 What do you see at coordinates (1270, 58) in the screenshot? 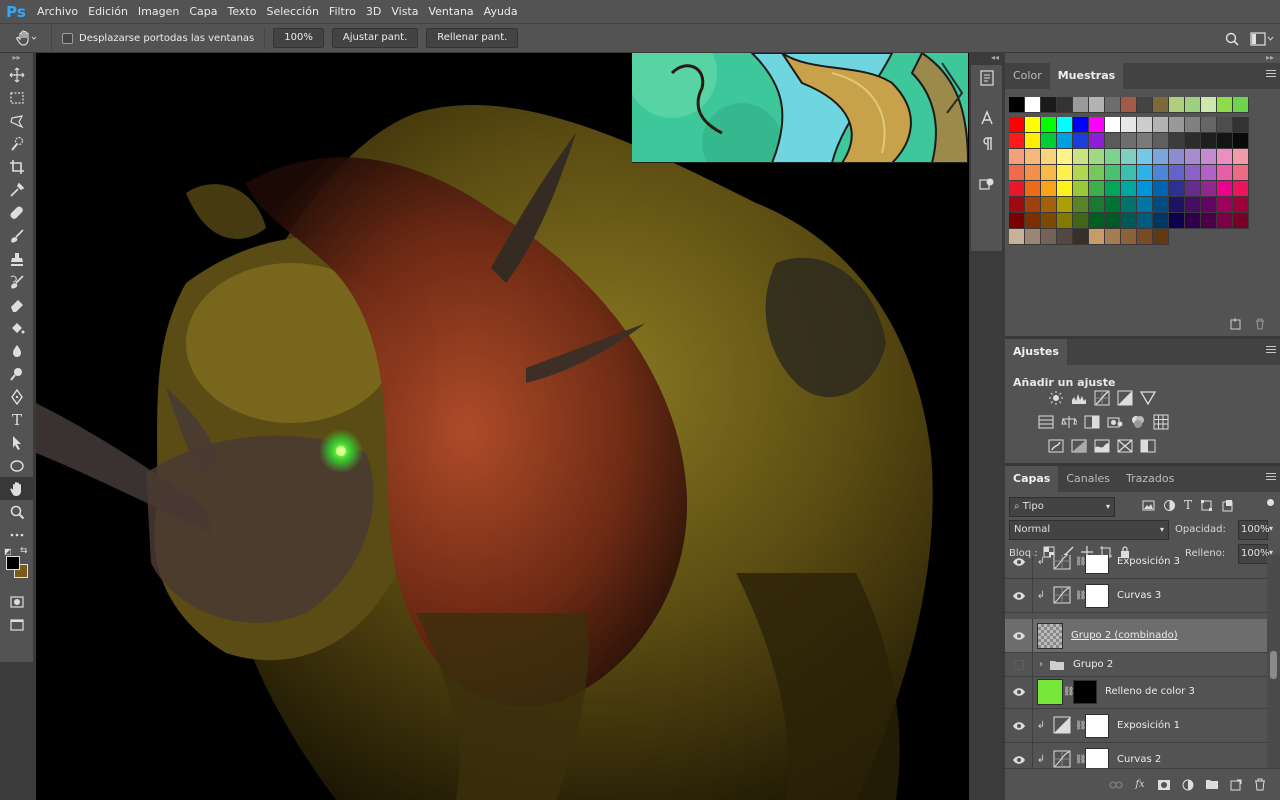
I see `panel-collapse-right-icon: ▸▸` at bounding box center [1270, 58].